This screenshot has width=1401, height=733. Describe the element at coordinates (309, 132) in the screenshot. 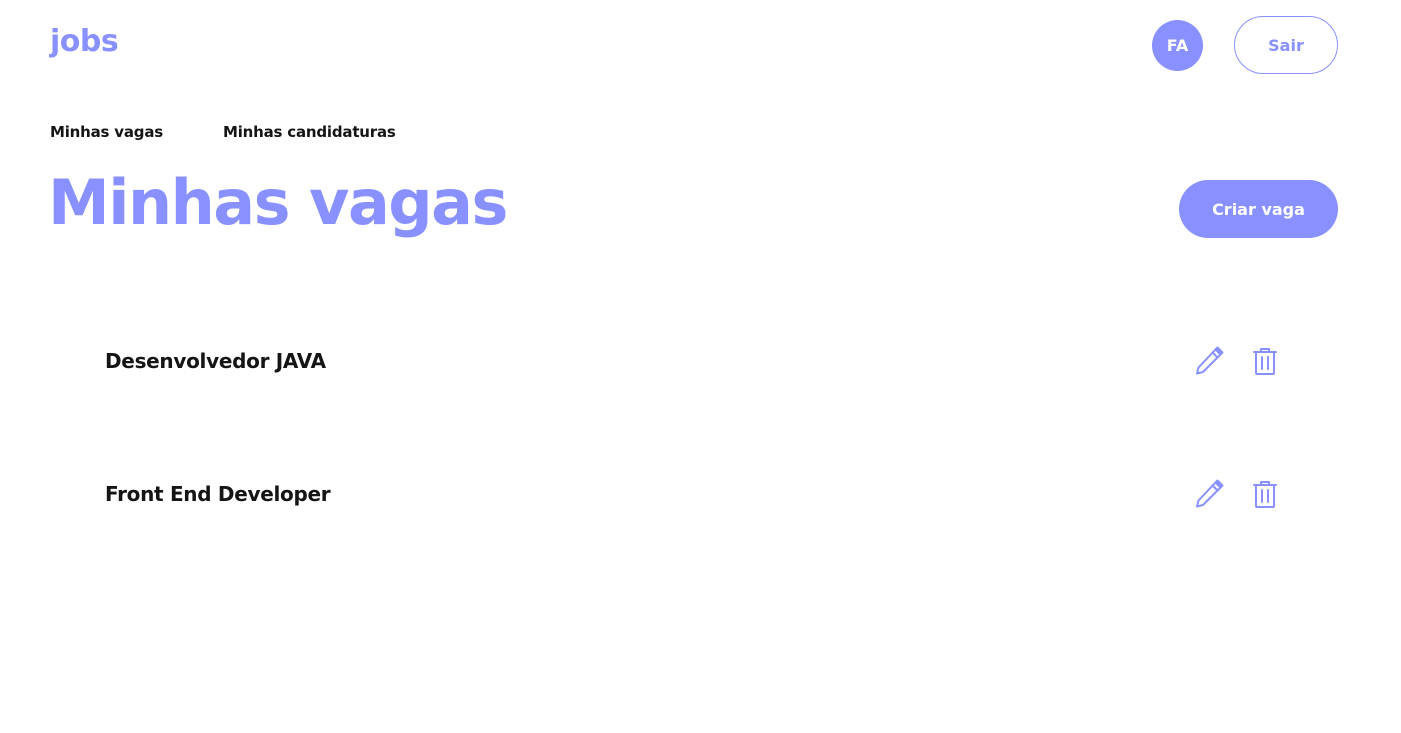

I see `nav-my-applications: Minhas candidaturas` at that location.